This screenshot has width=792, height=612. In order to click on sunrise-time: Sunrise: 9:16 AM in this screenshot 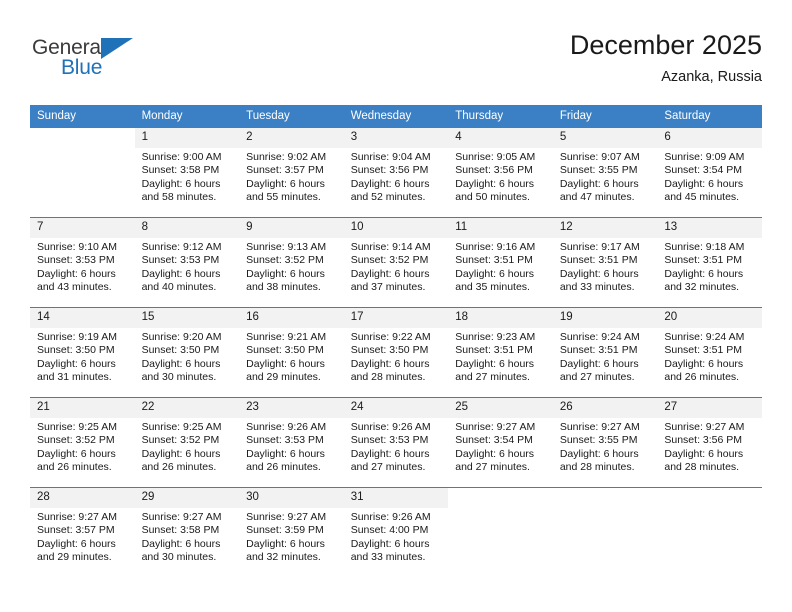, I will do `click(495, 247)`.